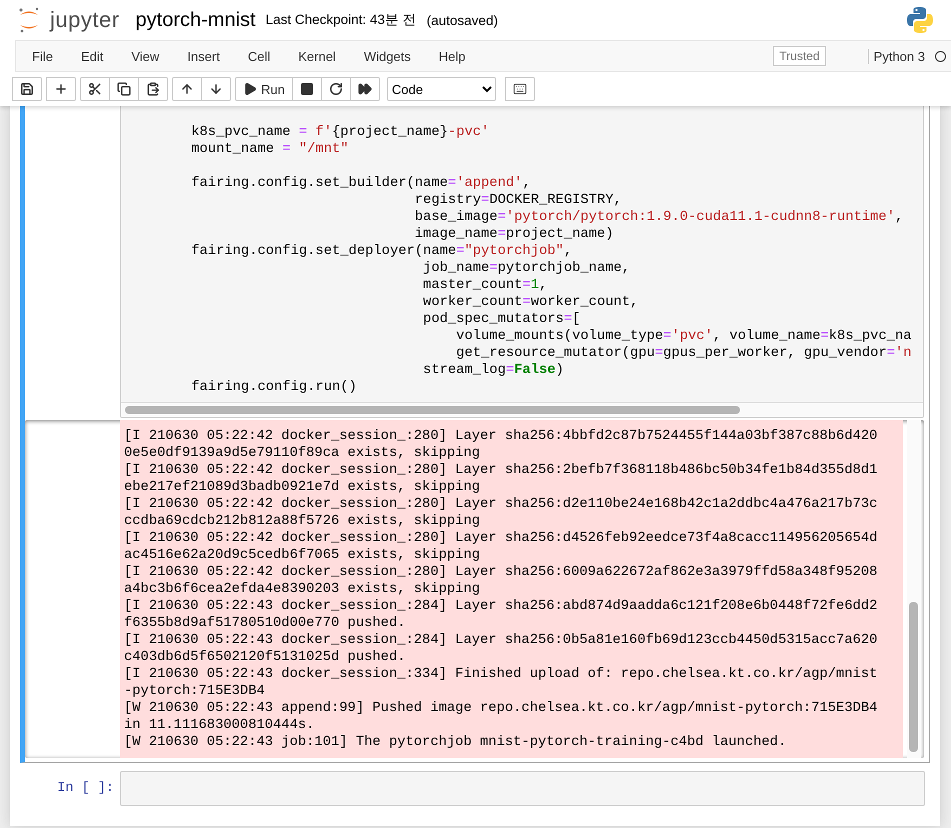 The image size is (951, 828). What do you see at coordinates (85, 788) in the screenshot?
I see `cell-prompt: In [ ]:` at bounding box center [85, 788].